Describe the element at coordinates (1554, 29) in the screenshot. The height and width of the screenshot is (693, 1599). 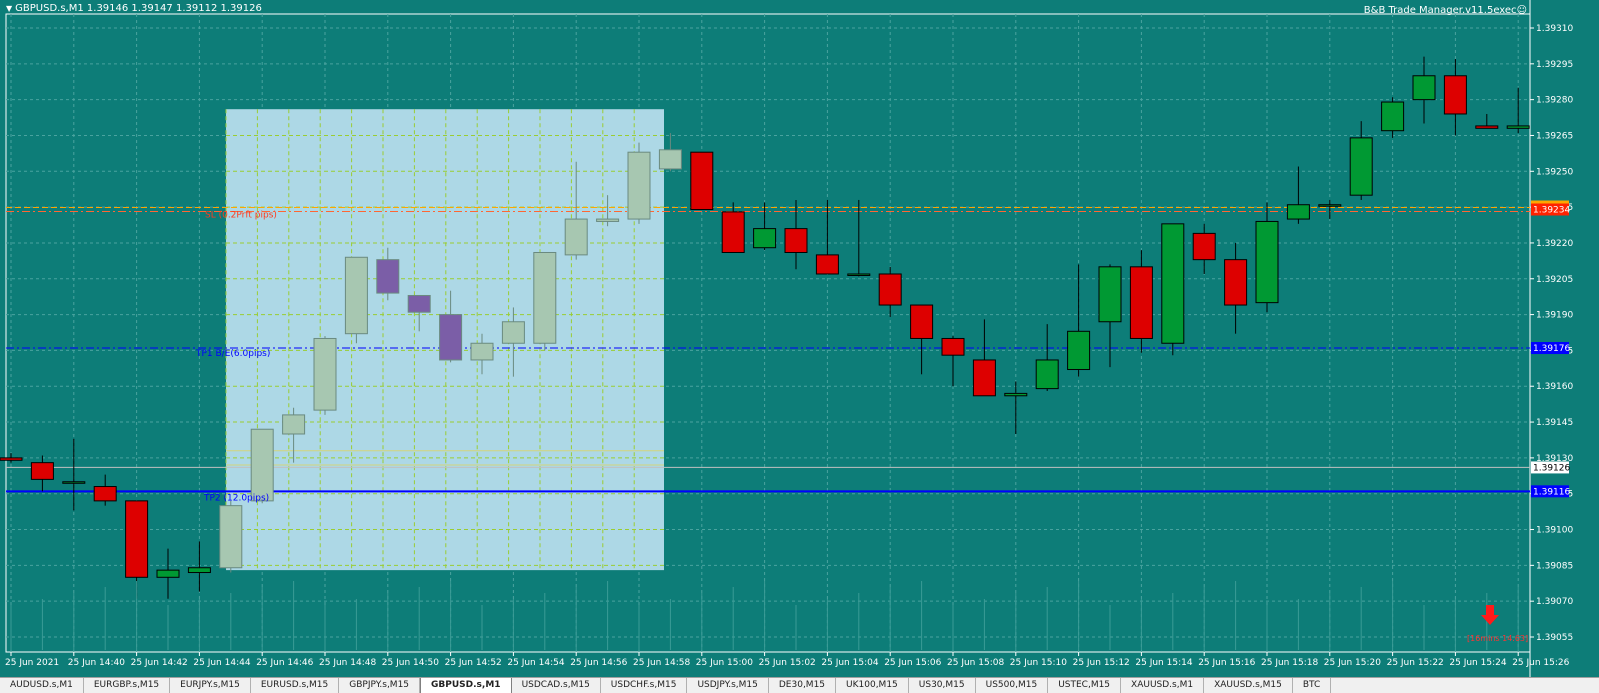
I see `price-tick-label: 1.39310` at that location.